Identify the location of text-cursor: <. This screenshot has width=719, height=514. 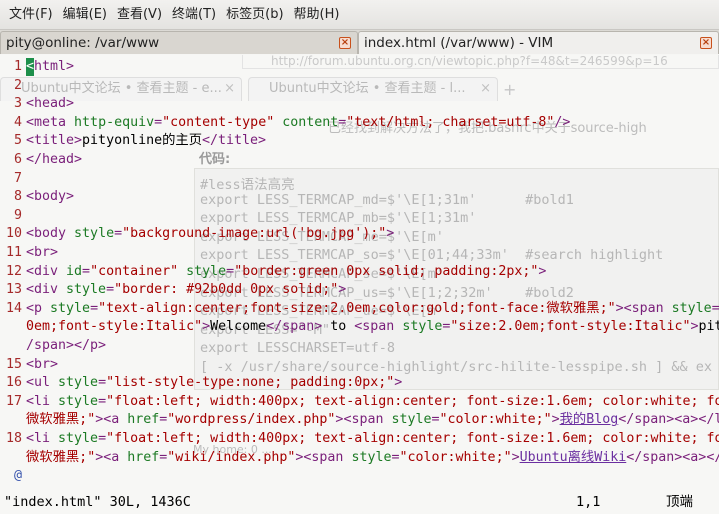
(30, 67).